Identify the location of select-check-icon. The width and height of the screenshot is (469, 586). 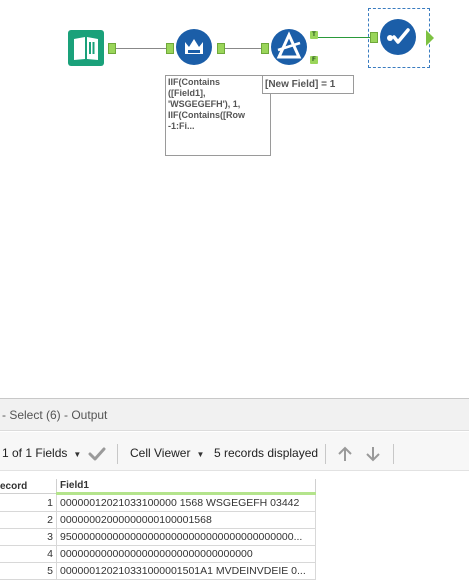
(398, 37).